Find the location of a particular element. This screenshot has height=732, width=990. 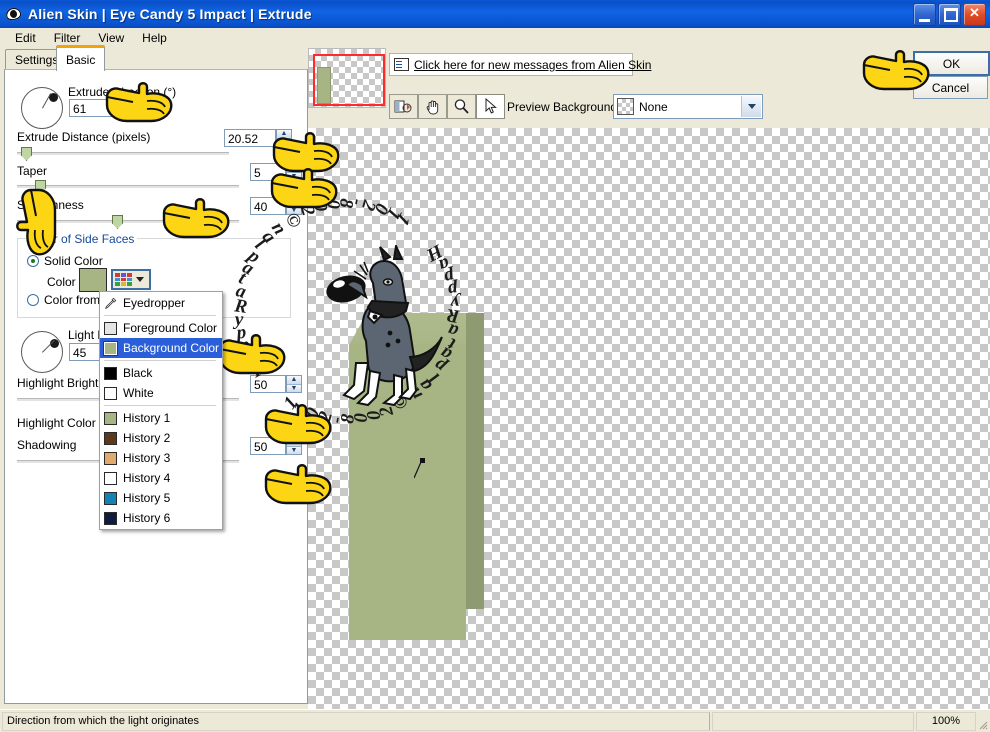

cancel-button: Cancel is located at coordinates (950, 87).